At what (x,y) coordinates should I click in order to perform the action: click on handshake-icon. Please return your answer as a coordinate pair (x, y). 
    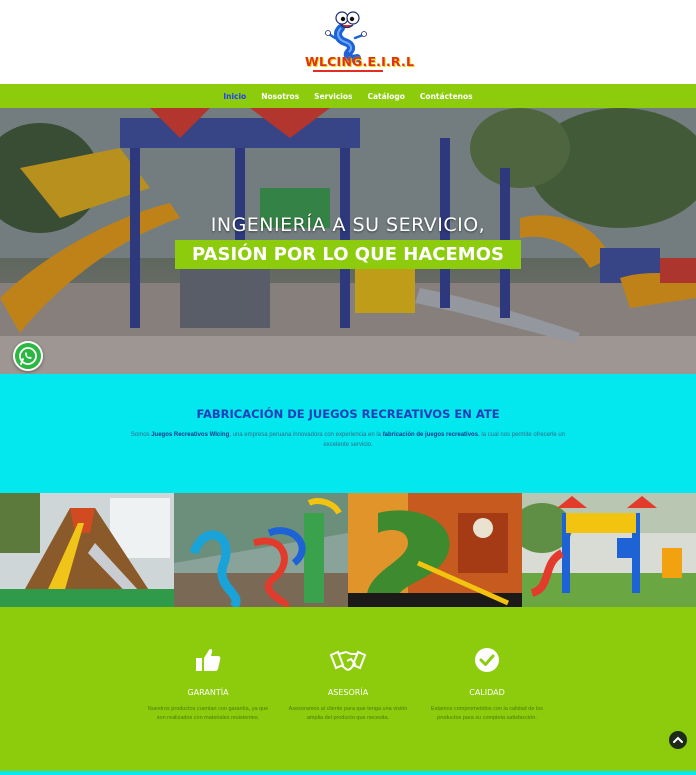
    Looking at the image, I should click on (348, 660).